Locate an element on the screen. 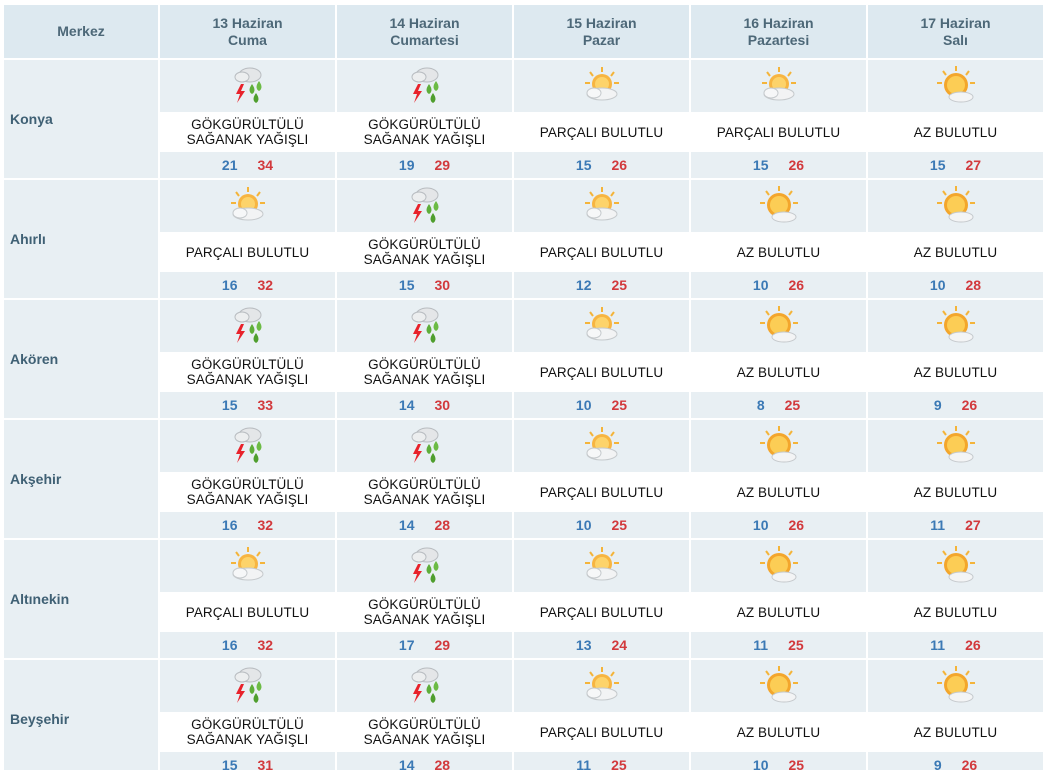 The width and height of the screenshot is (1047, 770). city-name: Altınekin is located at coordinates (40, 599).